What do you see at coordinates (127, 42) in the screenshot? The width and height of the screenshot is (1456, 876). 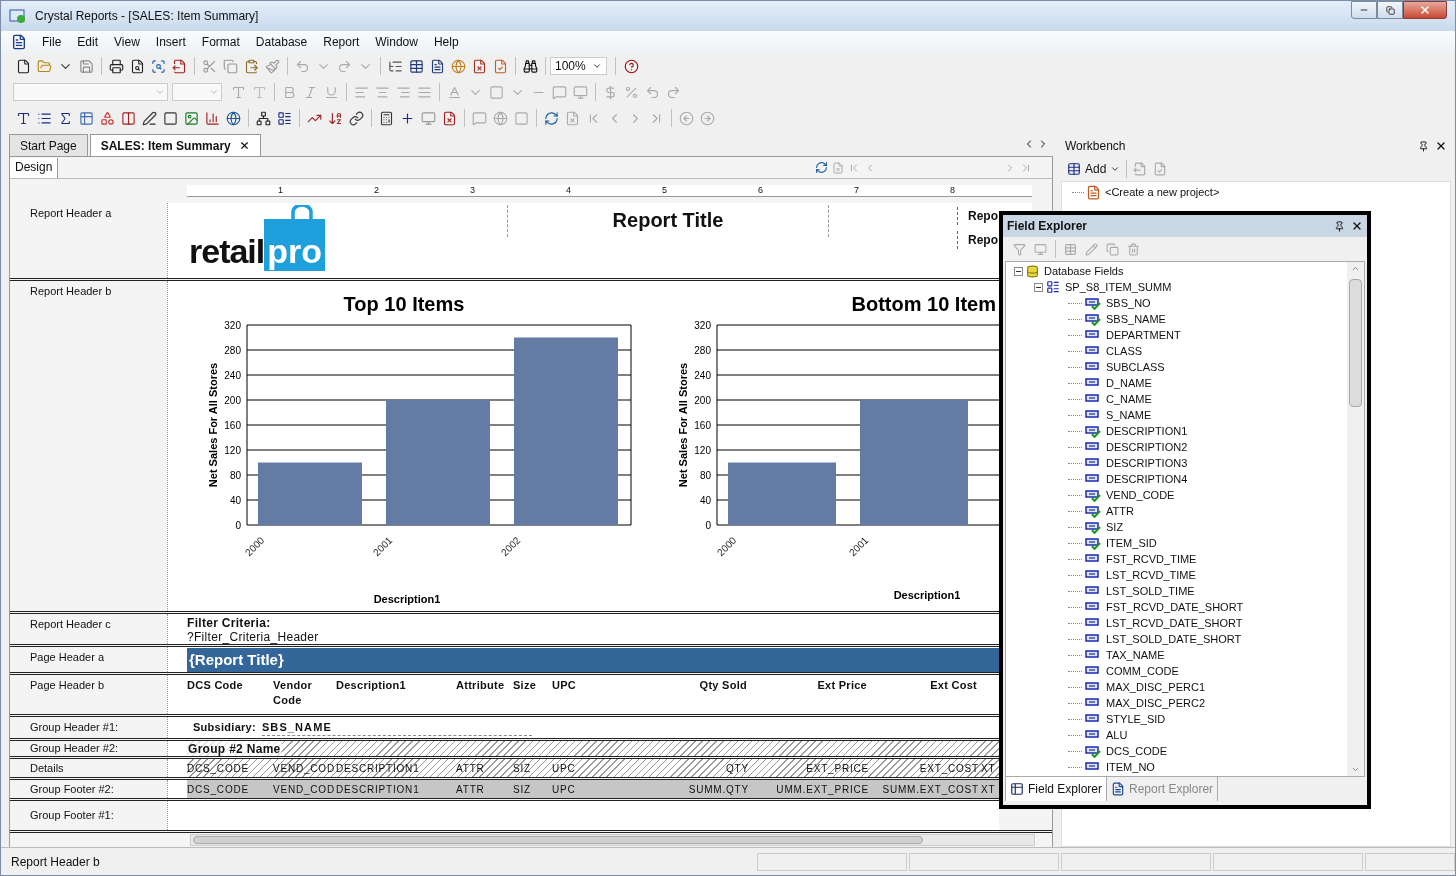 I see `menu-item: View` at bounding box center [127, 42].